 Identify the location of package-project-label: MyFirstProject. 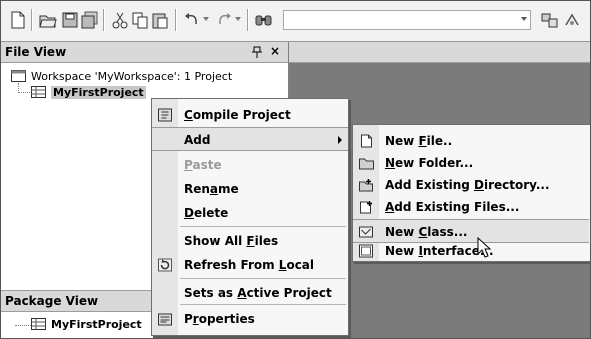
(96, 324).